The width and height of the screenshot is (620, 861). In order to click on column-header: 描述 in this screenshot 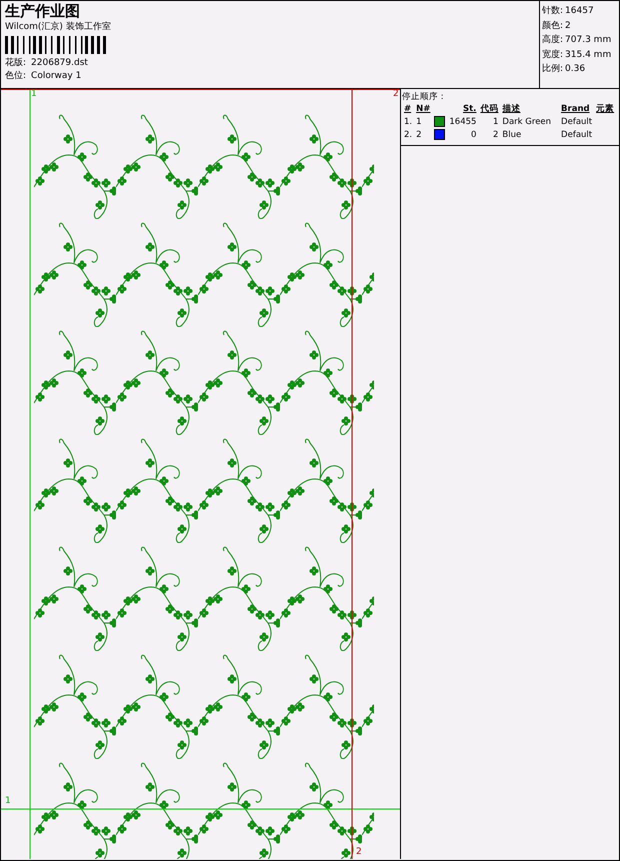, I will do `click(511, 109)`.